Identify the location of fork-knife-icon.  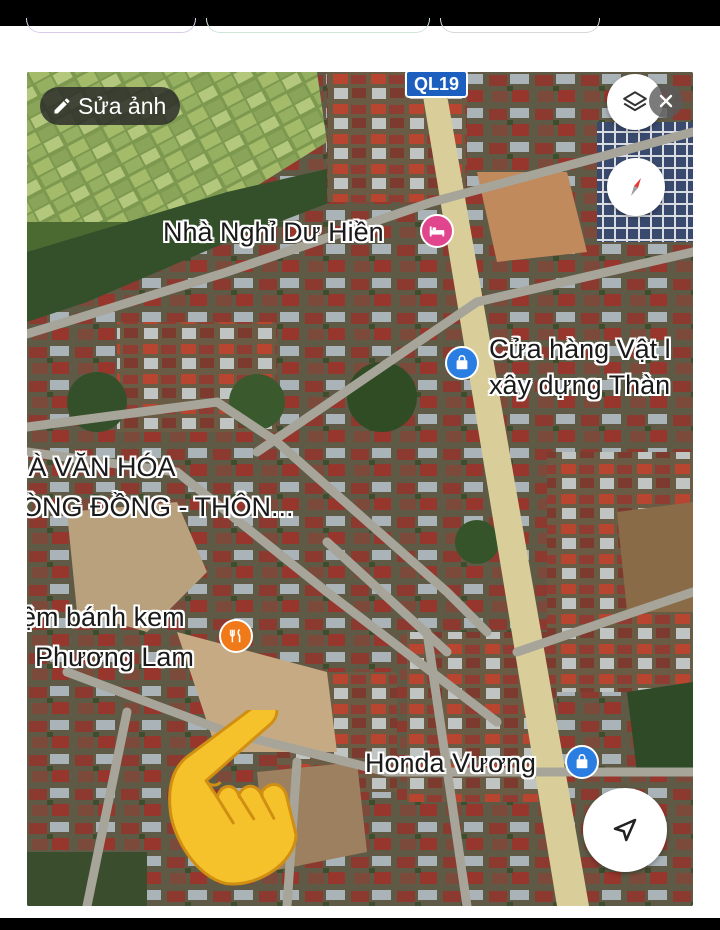
(236, 636).